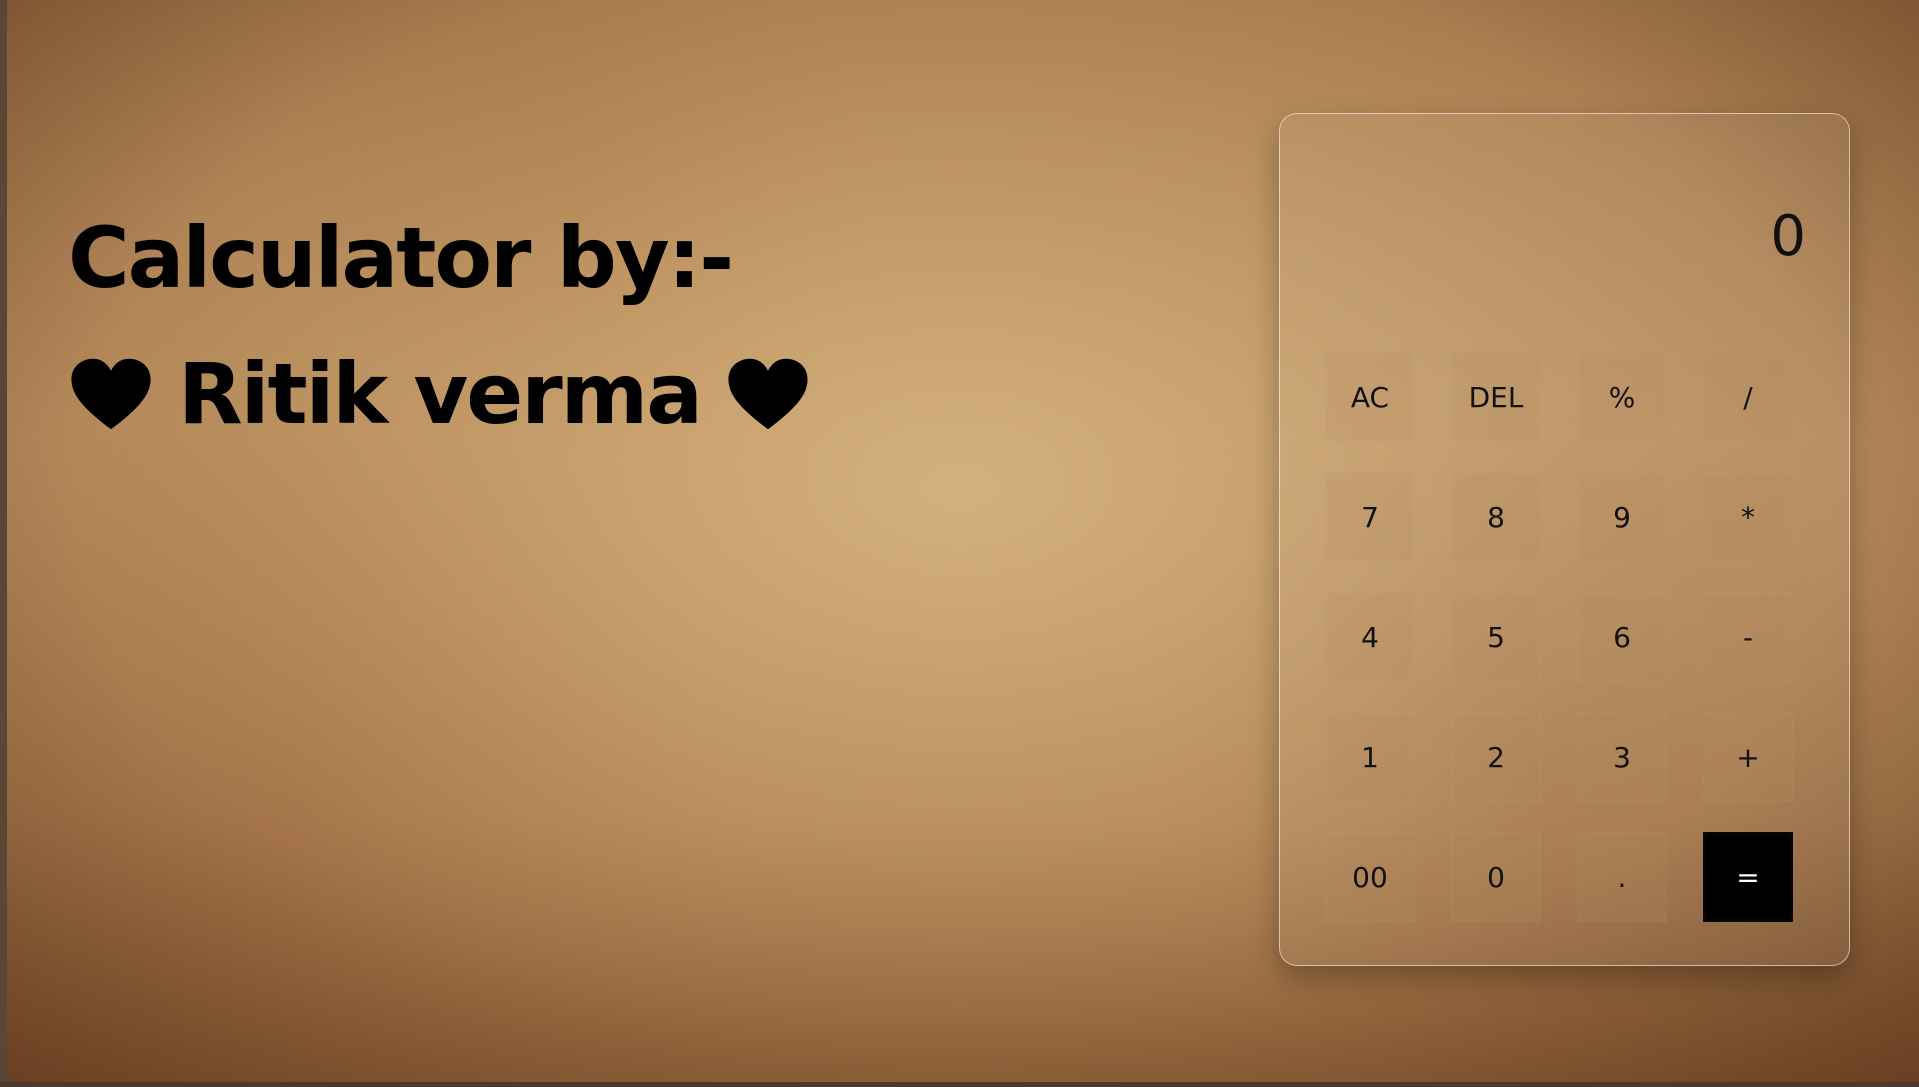 Image resolution: width=1919 pixels, height=1087 pixels. I want to click on key-6-button: 6, so click(1622, 637).